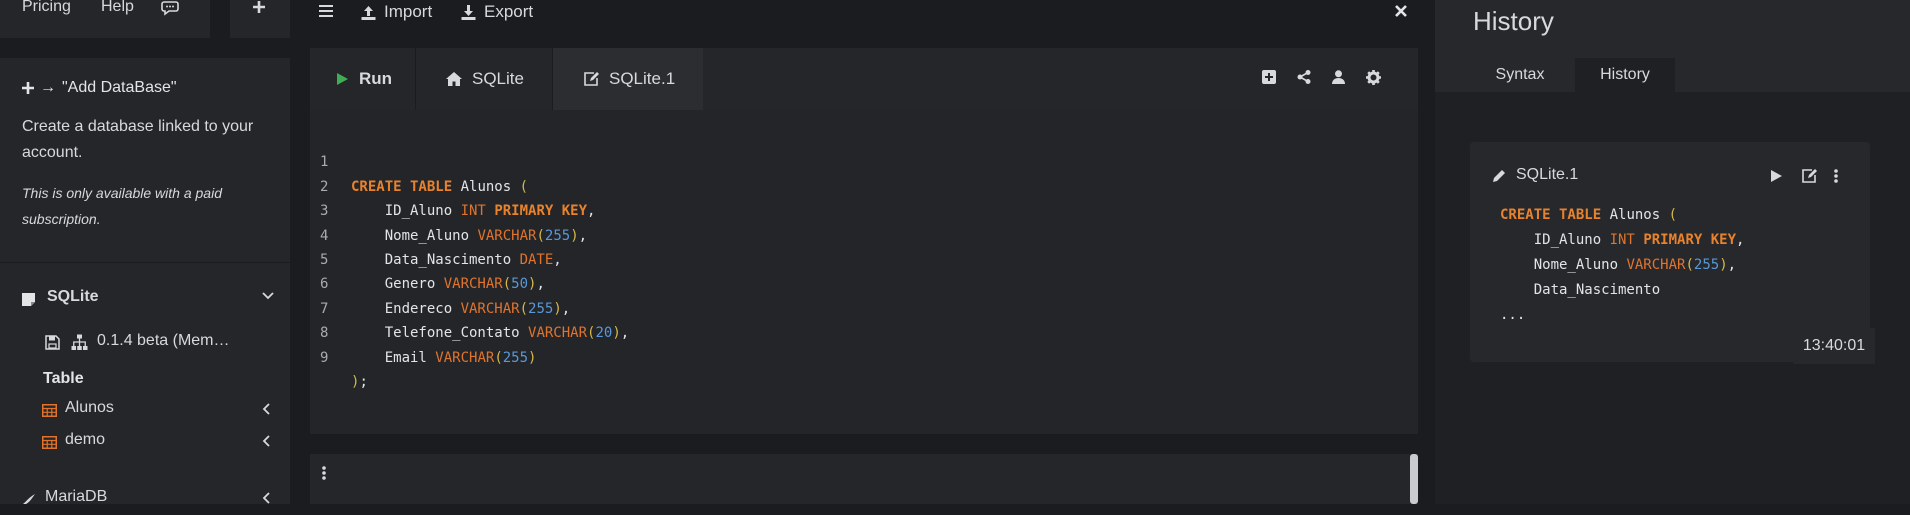 The image size is (1910, 515). What do you see at coordinates (1414, 479) in the screenshot?
I see `scrollbar` at bounding box center [1414, 479].